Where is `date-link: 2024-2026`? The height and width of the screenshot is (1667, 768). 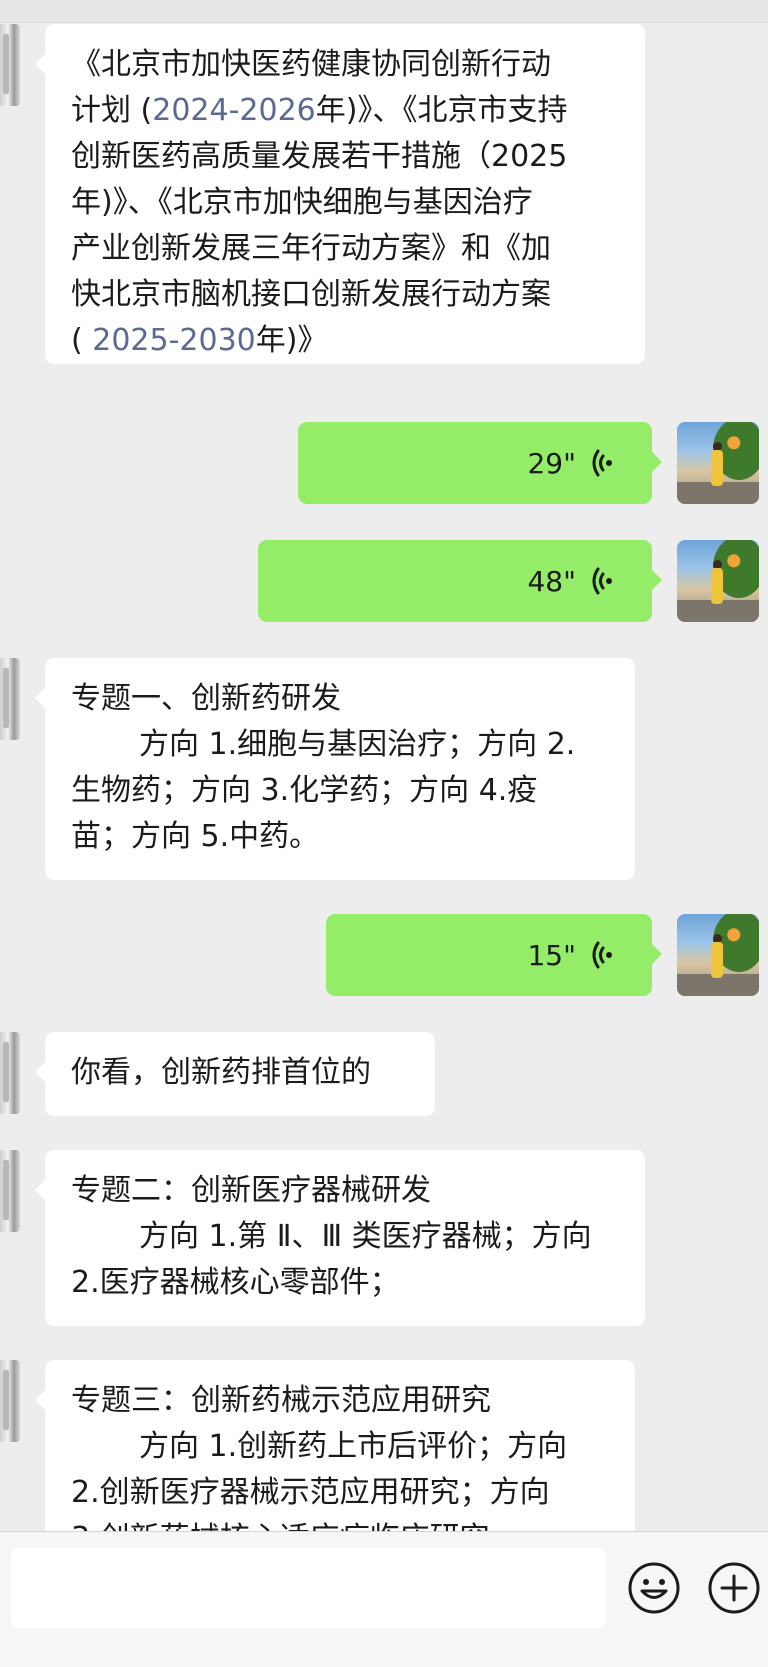
date-link: 2024-2026 is located at coordinates (234, 110).